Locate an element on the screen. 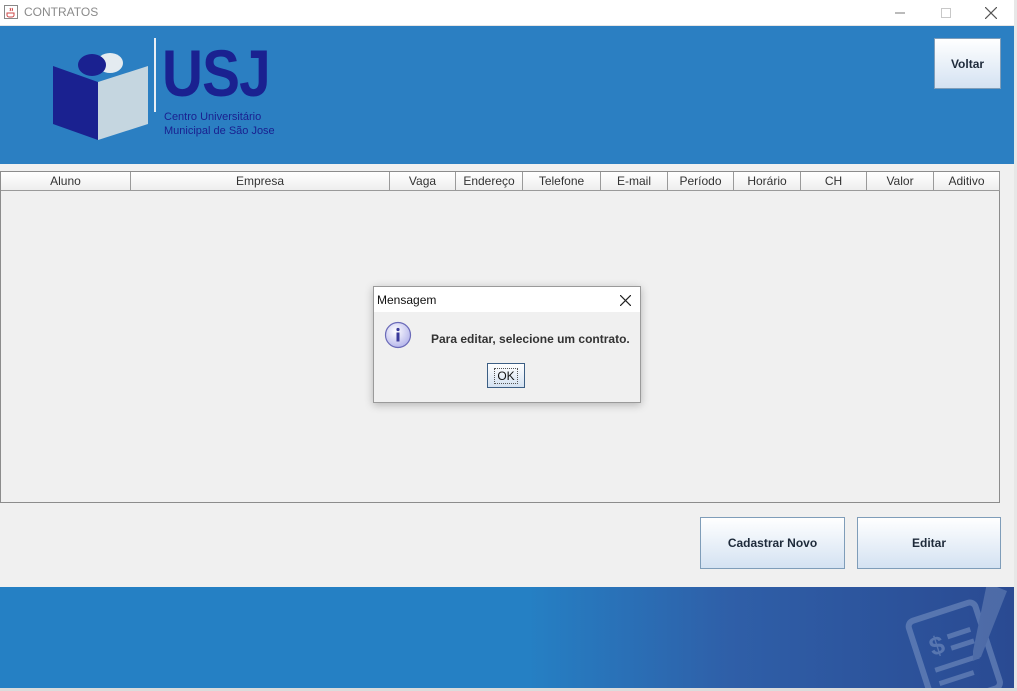  logo-text: USJ is located at coordinates (216, 73).